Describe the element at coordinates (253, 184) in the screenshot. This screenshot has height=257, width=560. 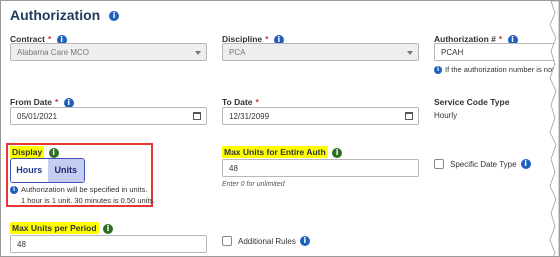
I see `max-units-entire-hint: Enter 0 for unlimited` at that location.